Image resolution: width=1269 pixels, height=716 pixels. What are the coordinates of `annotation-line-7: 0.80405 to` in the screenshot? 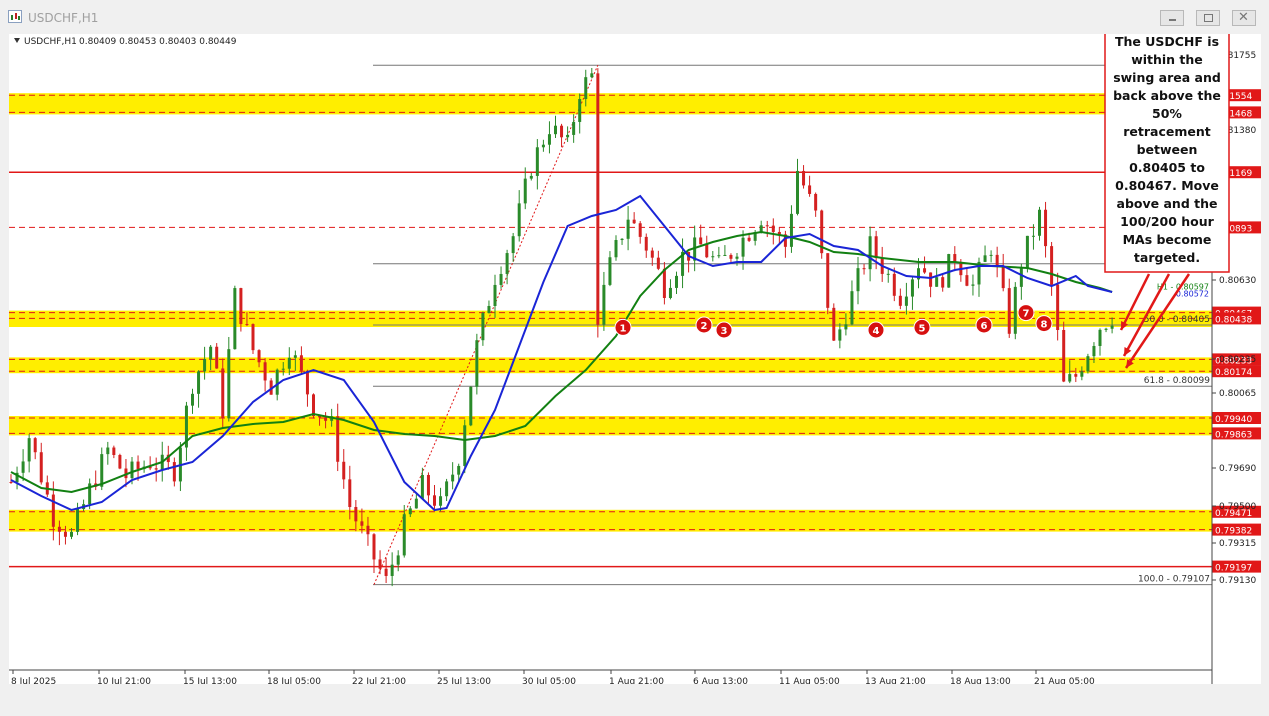 It's located at (1167, 167).